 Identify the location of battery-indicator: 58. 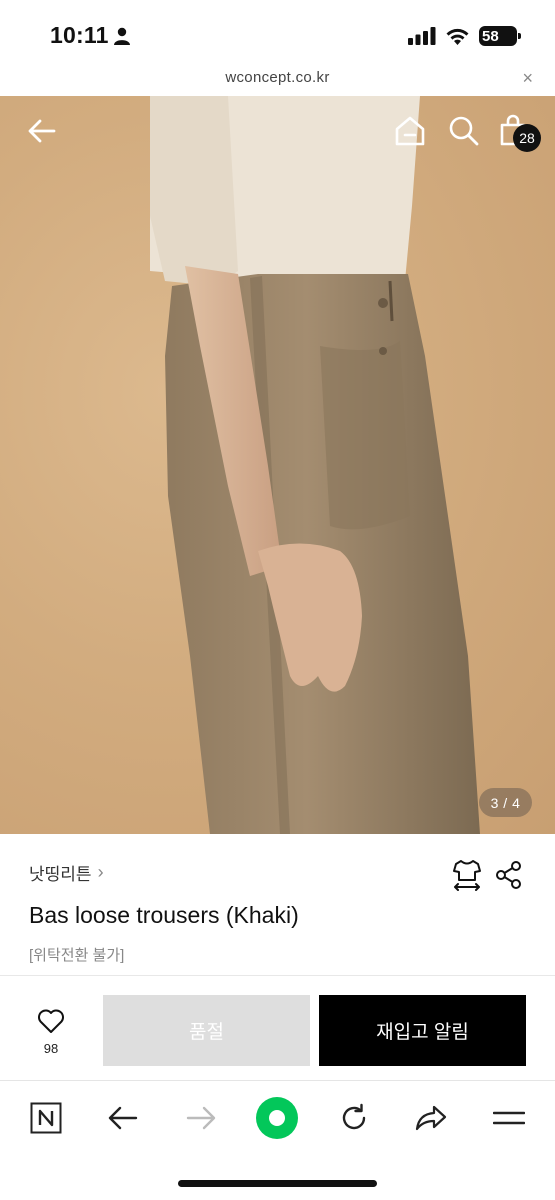
(500, 36).